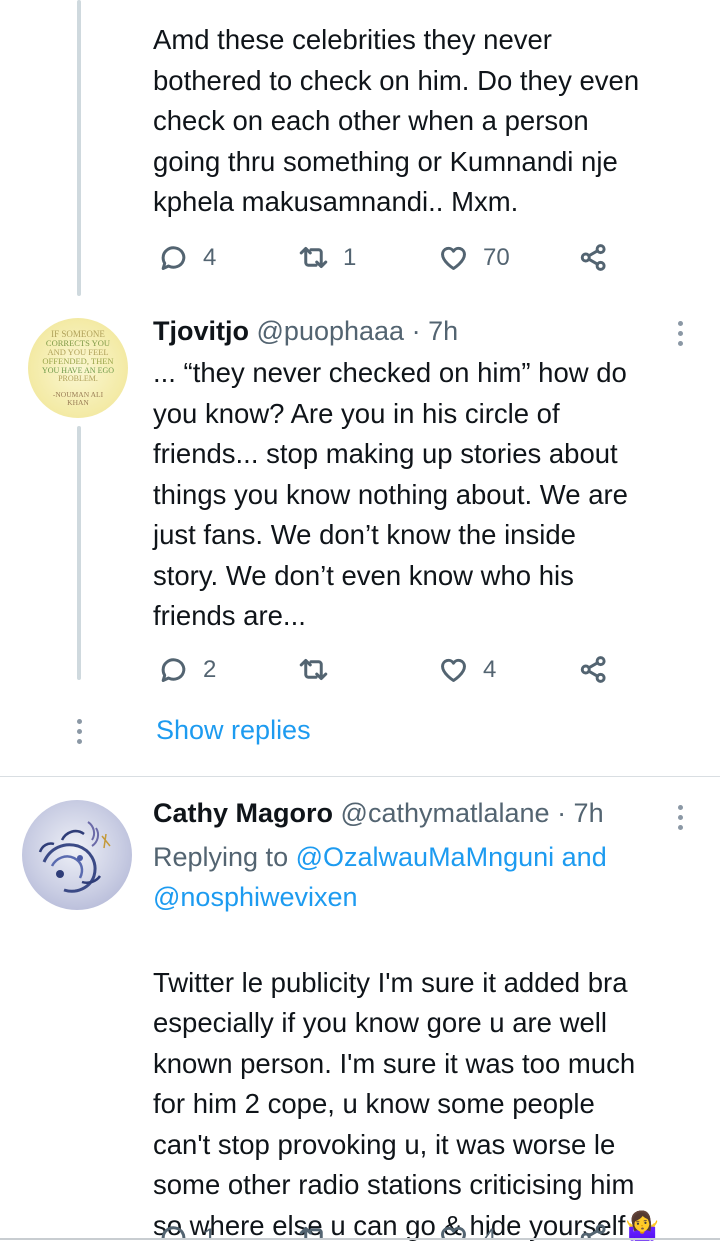 The width and height of the screenshot is (720, 1246). I want to click on thread-continuation-dots, so click(79, 731).